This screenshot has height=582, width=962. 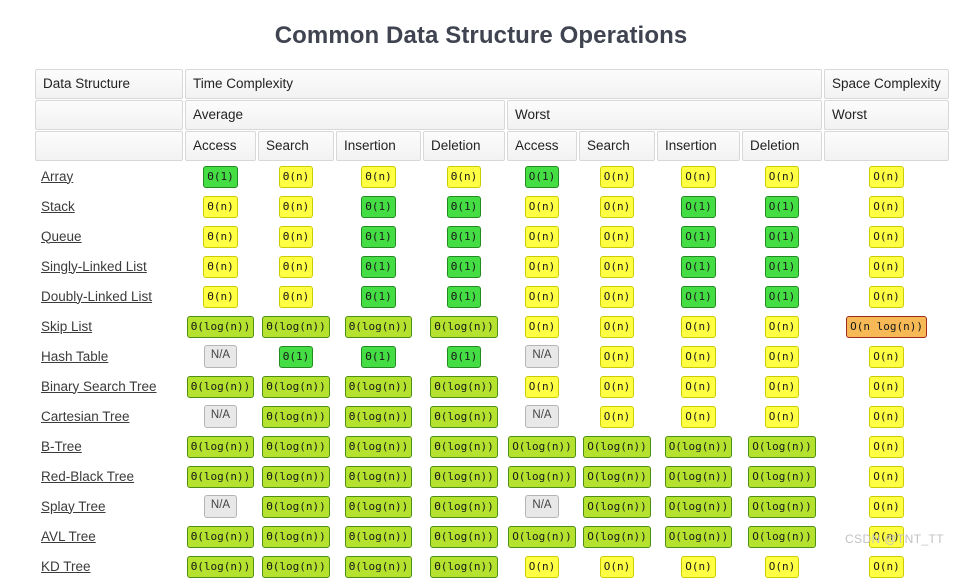 I want to click on header-space-complexity: Space Complexity, so click(x=887, y=84).